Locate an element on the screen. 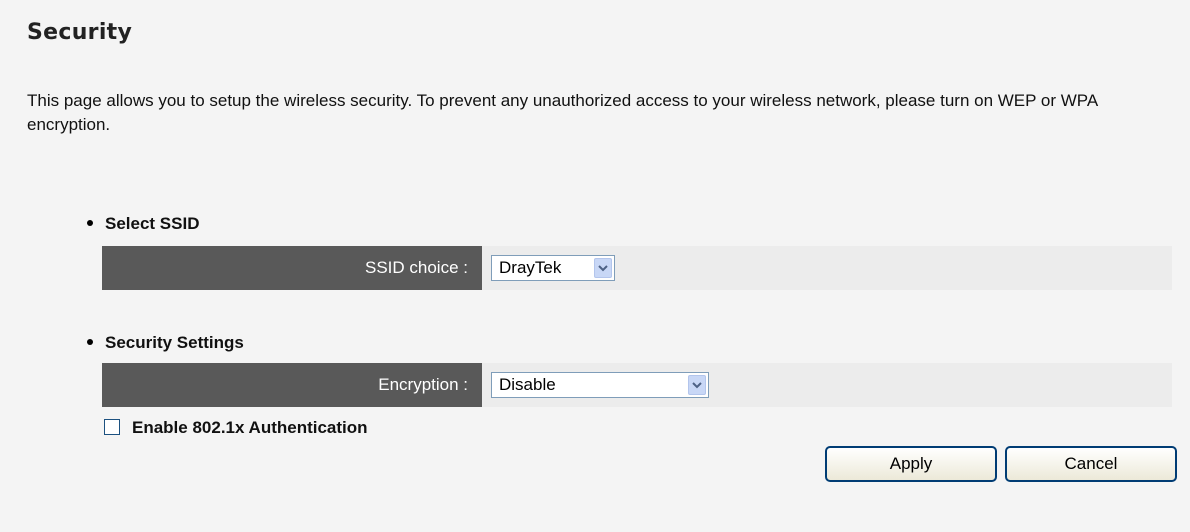  ssid-section-heading: Select SSID is located at coordinates (143, 224).